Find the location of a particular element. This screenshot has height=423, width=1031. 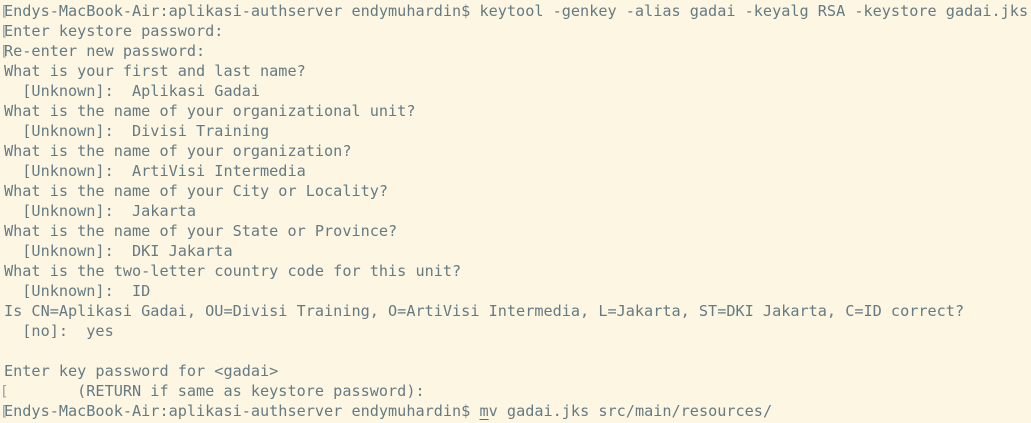

terminal-line: [Unknown]: Divisi Training is located at coordinates (515, 131).